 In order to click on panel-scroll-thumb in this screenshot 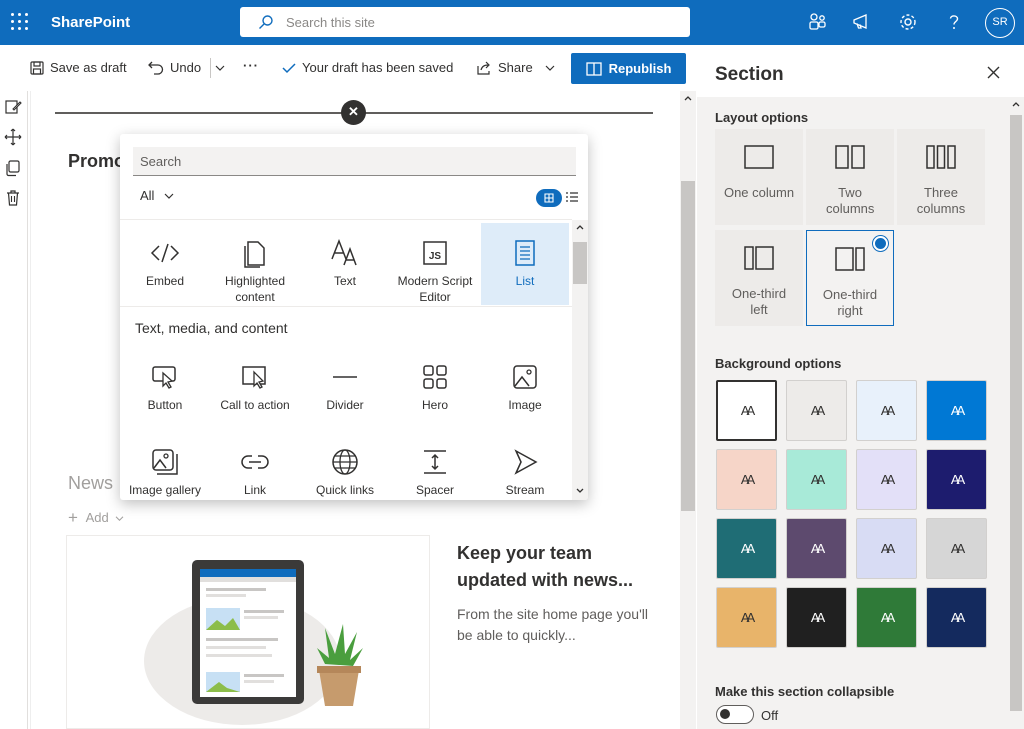, I will do `click(1016, 413)`.